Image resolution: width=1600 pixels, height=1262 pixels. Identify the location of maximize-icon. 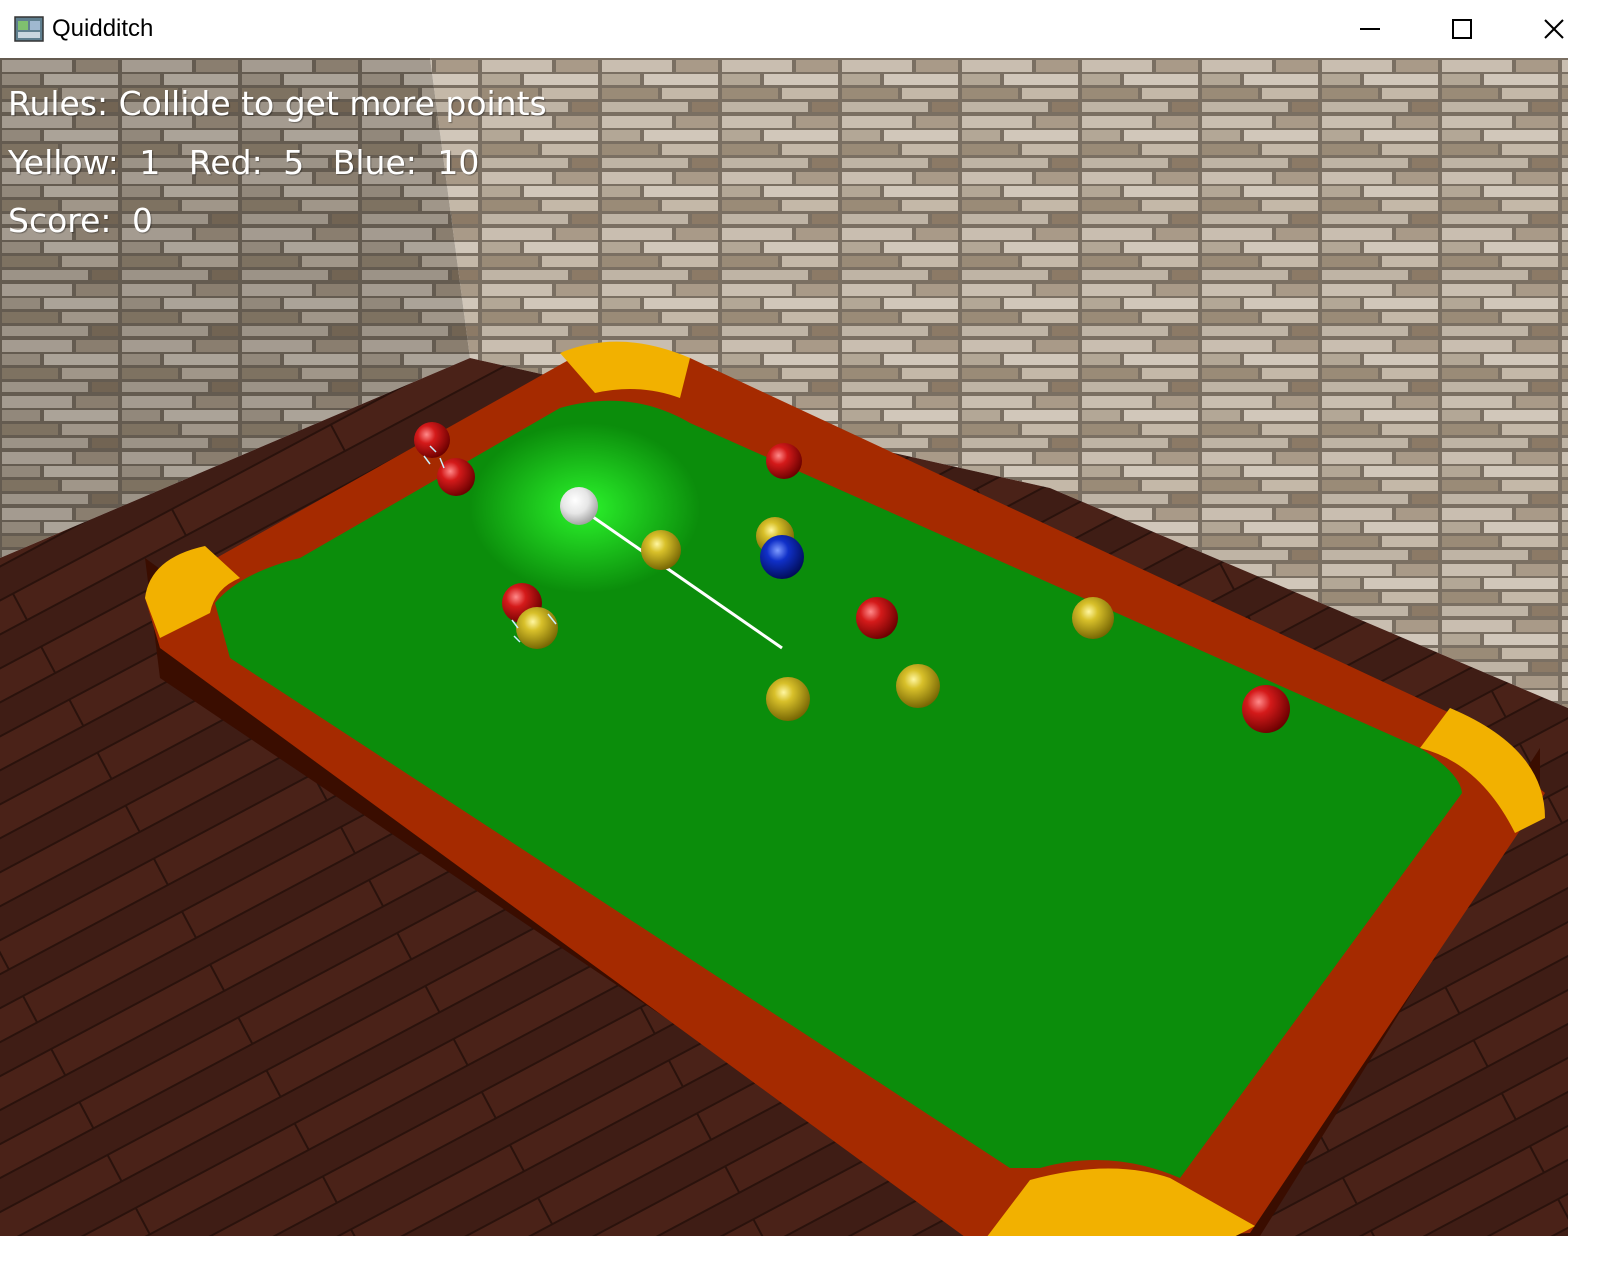
(1462, 29).